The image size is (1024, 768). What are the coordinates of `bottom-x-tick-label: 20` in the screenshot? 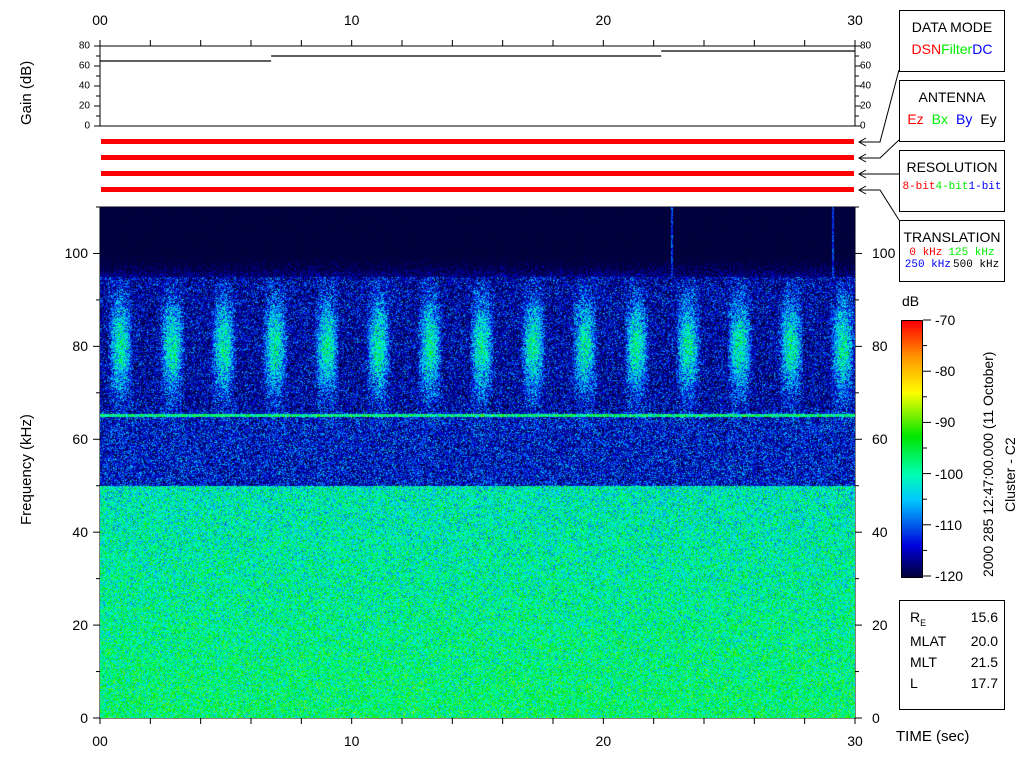 It's located at (603, 741).